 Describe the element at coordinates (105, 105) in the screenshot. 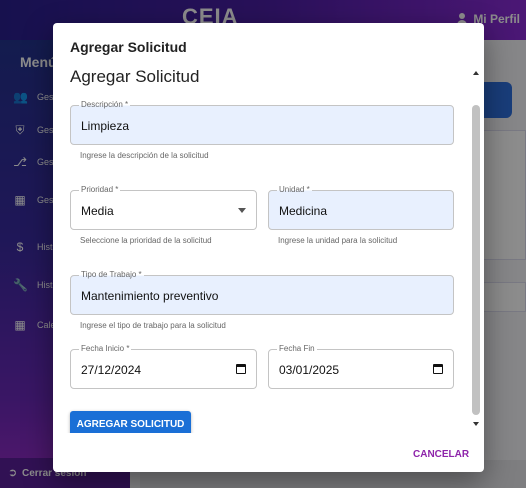

I see `descripcion-label: Descripción *` at that location.